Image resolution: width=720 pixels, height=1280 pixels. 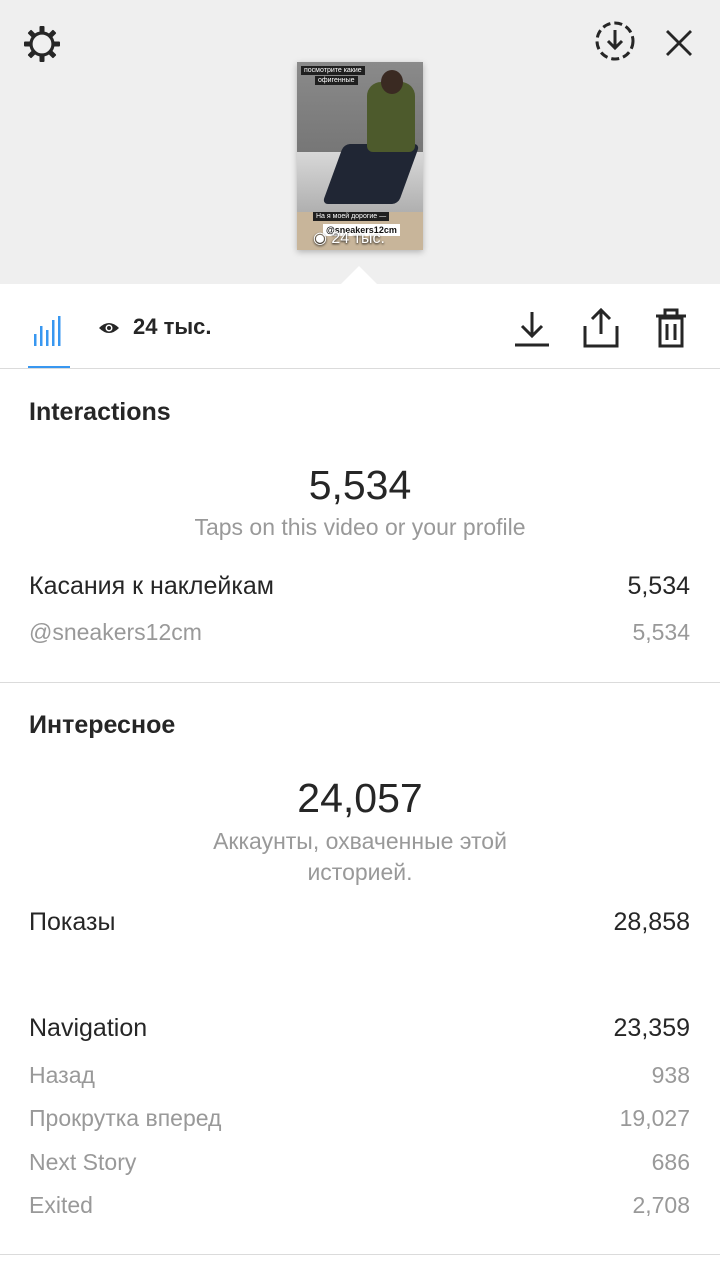 I want to click on views-count: 24 тыс., so click(x=172, y=327).